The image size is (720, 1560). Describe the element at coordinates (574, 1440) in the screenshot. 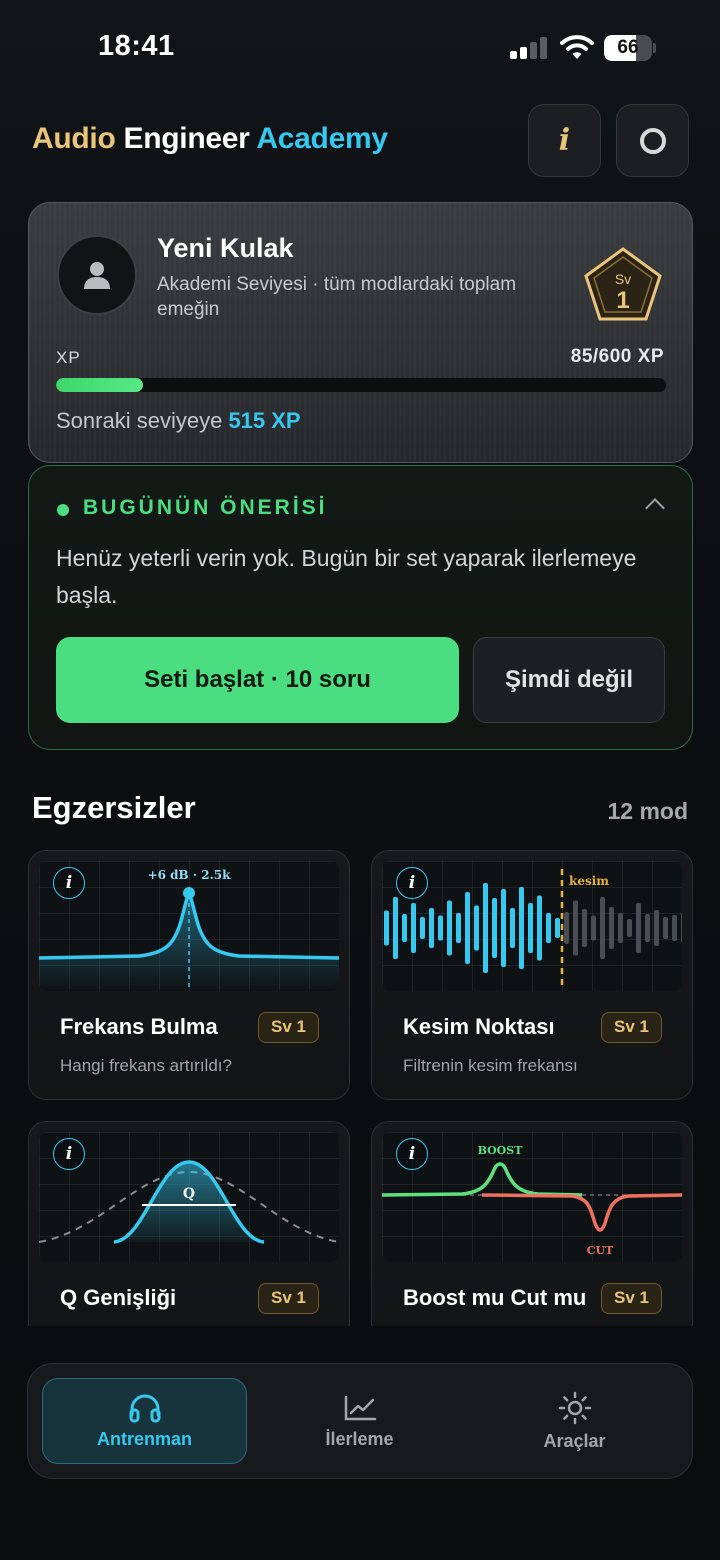

I see `nav-label: Araçlar` at that location.